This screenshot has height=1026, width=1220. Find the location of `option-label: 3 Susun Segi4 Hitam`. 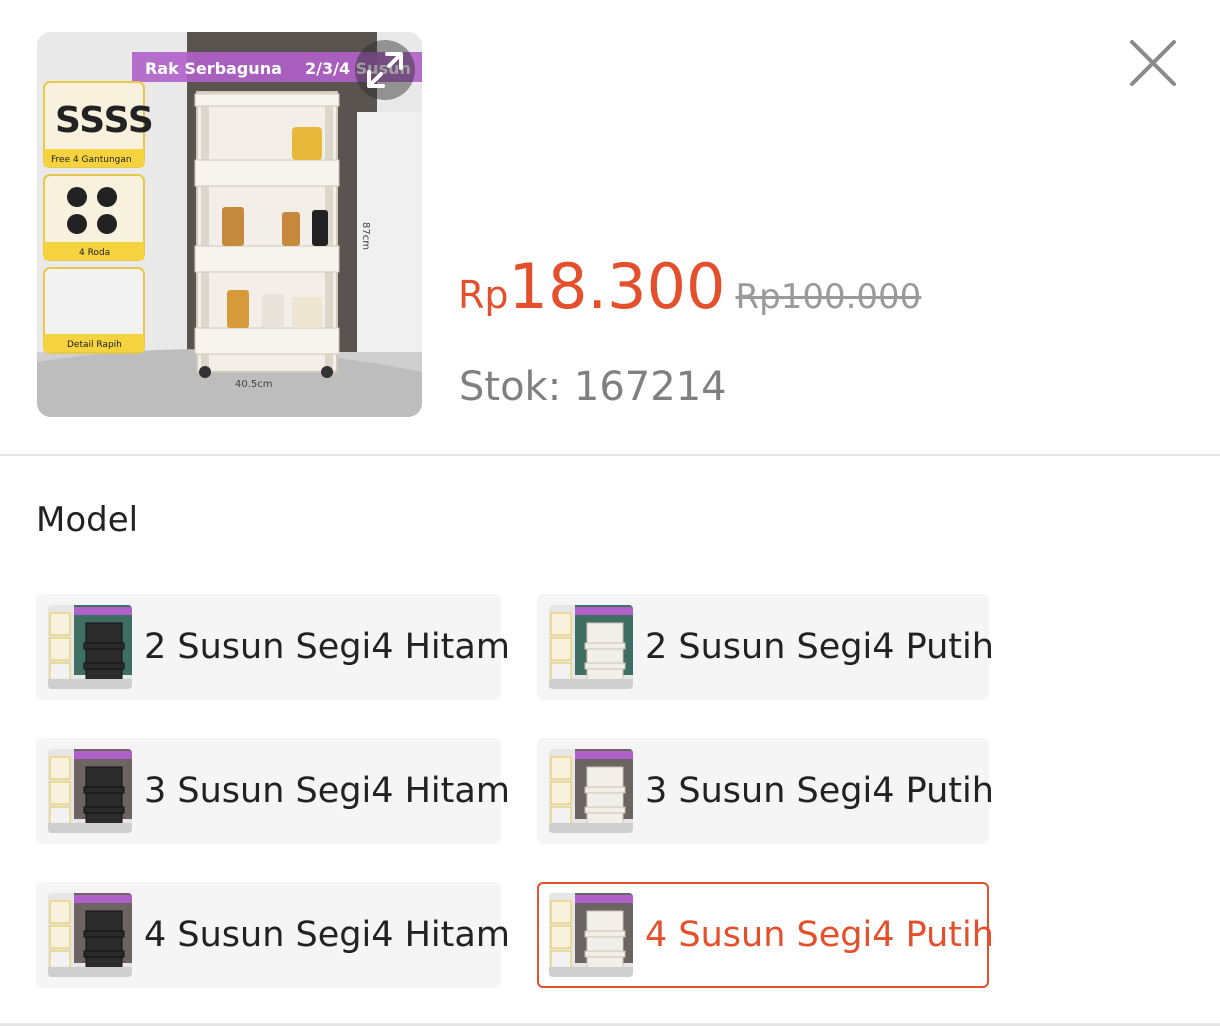

option-label: 3 Susun Segi4 Hitam is located at coordinates (327, 791).